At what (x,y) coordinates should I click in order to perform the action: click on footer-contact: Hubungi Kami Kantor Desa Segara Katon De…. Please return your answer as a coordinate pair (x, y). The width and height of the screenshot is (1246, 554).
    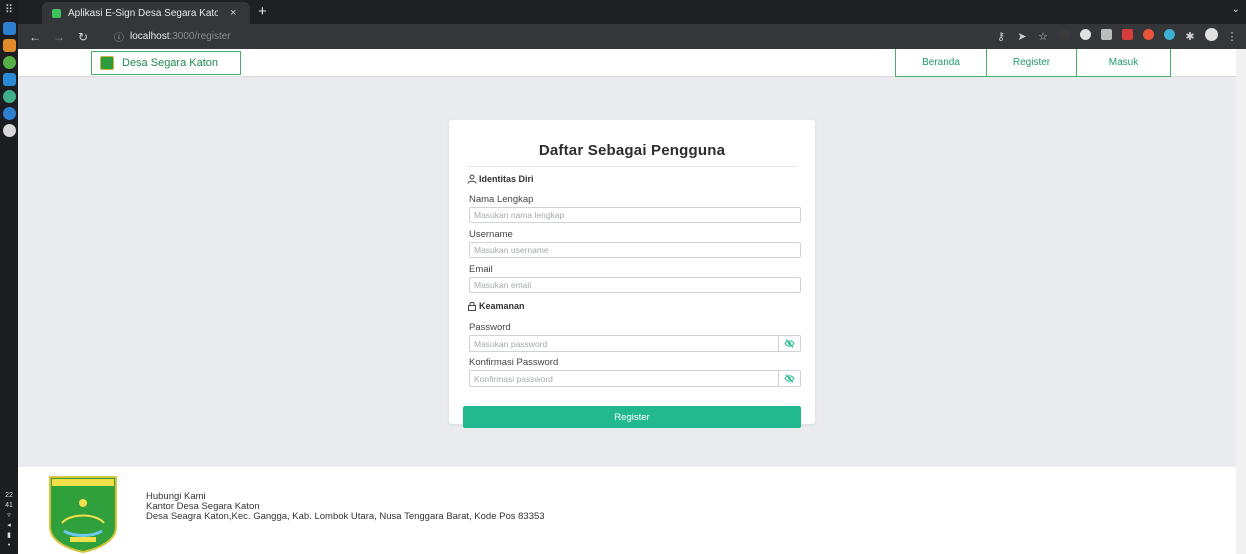
    Looking at the image, I should click on (345, 507).